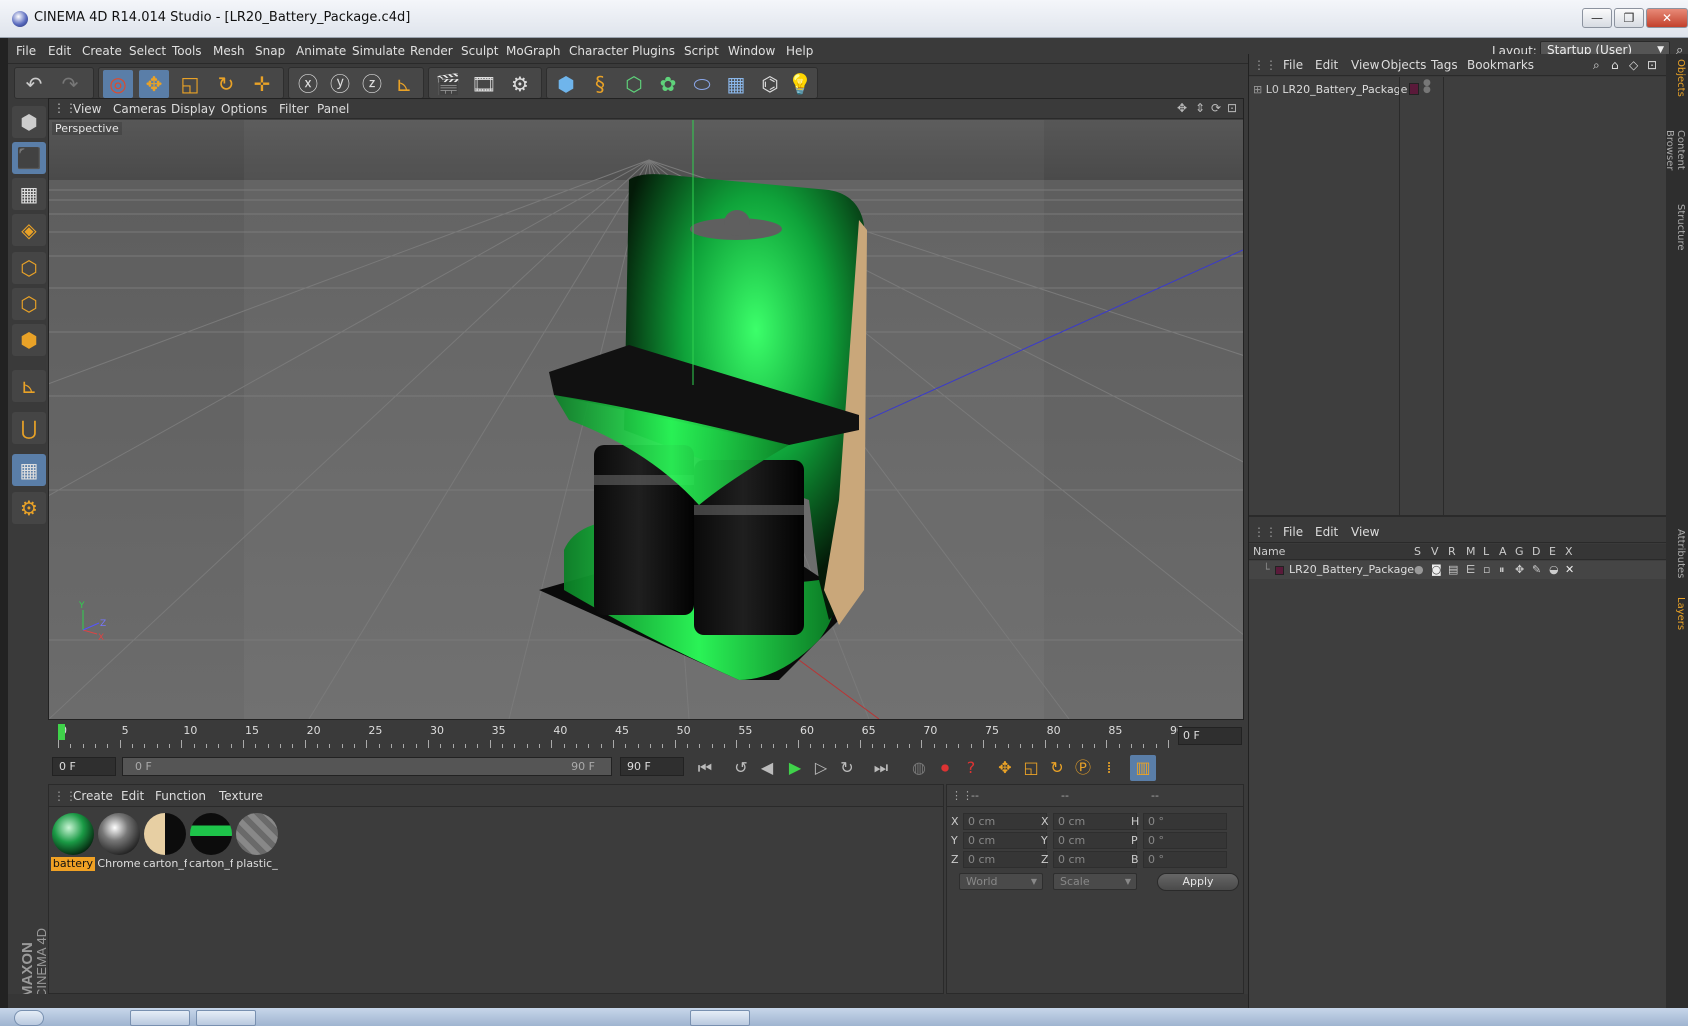 The height and width of the screenshot is (1026, 1688). Describe the element at coordinates (1629, 18) in the screenshot. I see `restore-button: ❐` at that location.